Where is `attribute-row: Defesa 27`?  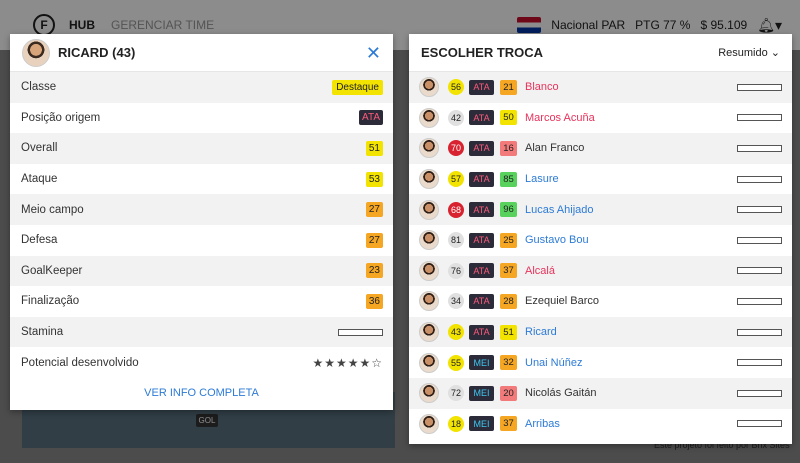 attribute-row: Defesa 27 is located at coordinates (201, 240).